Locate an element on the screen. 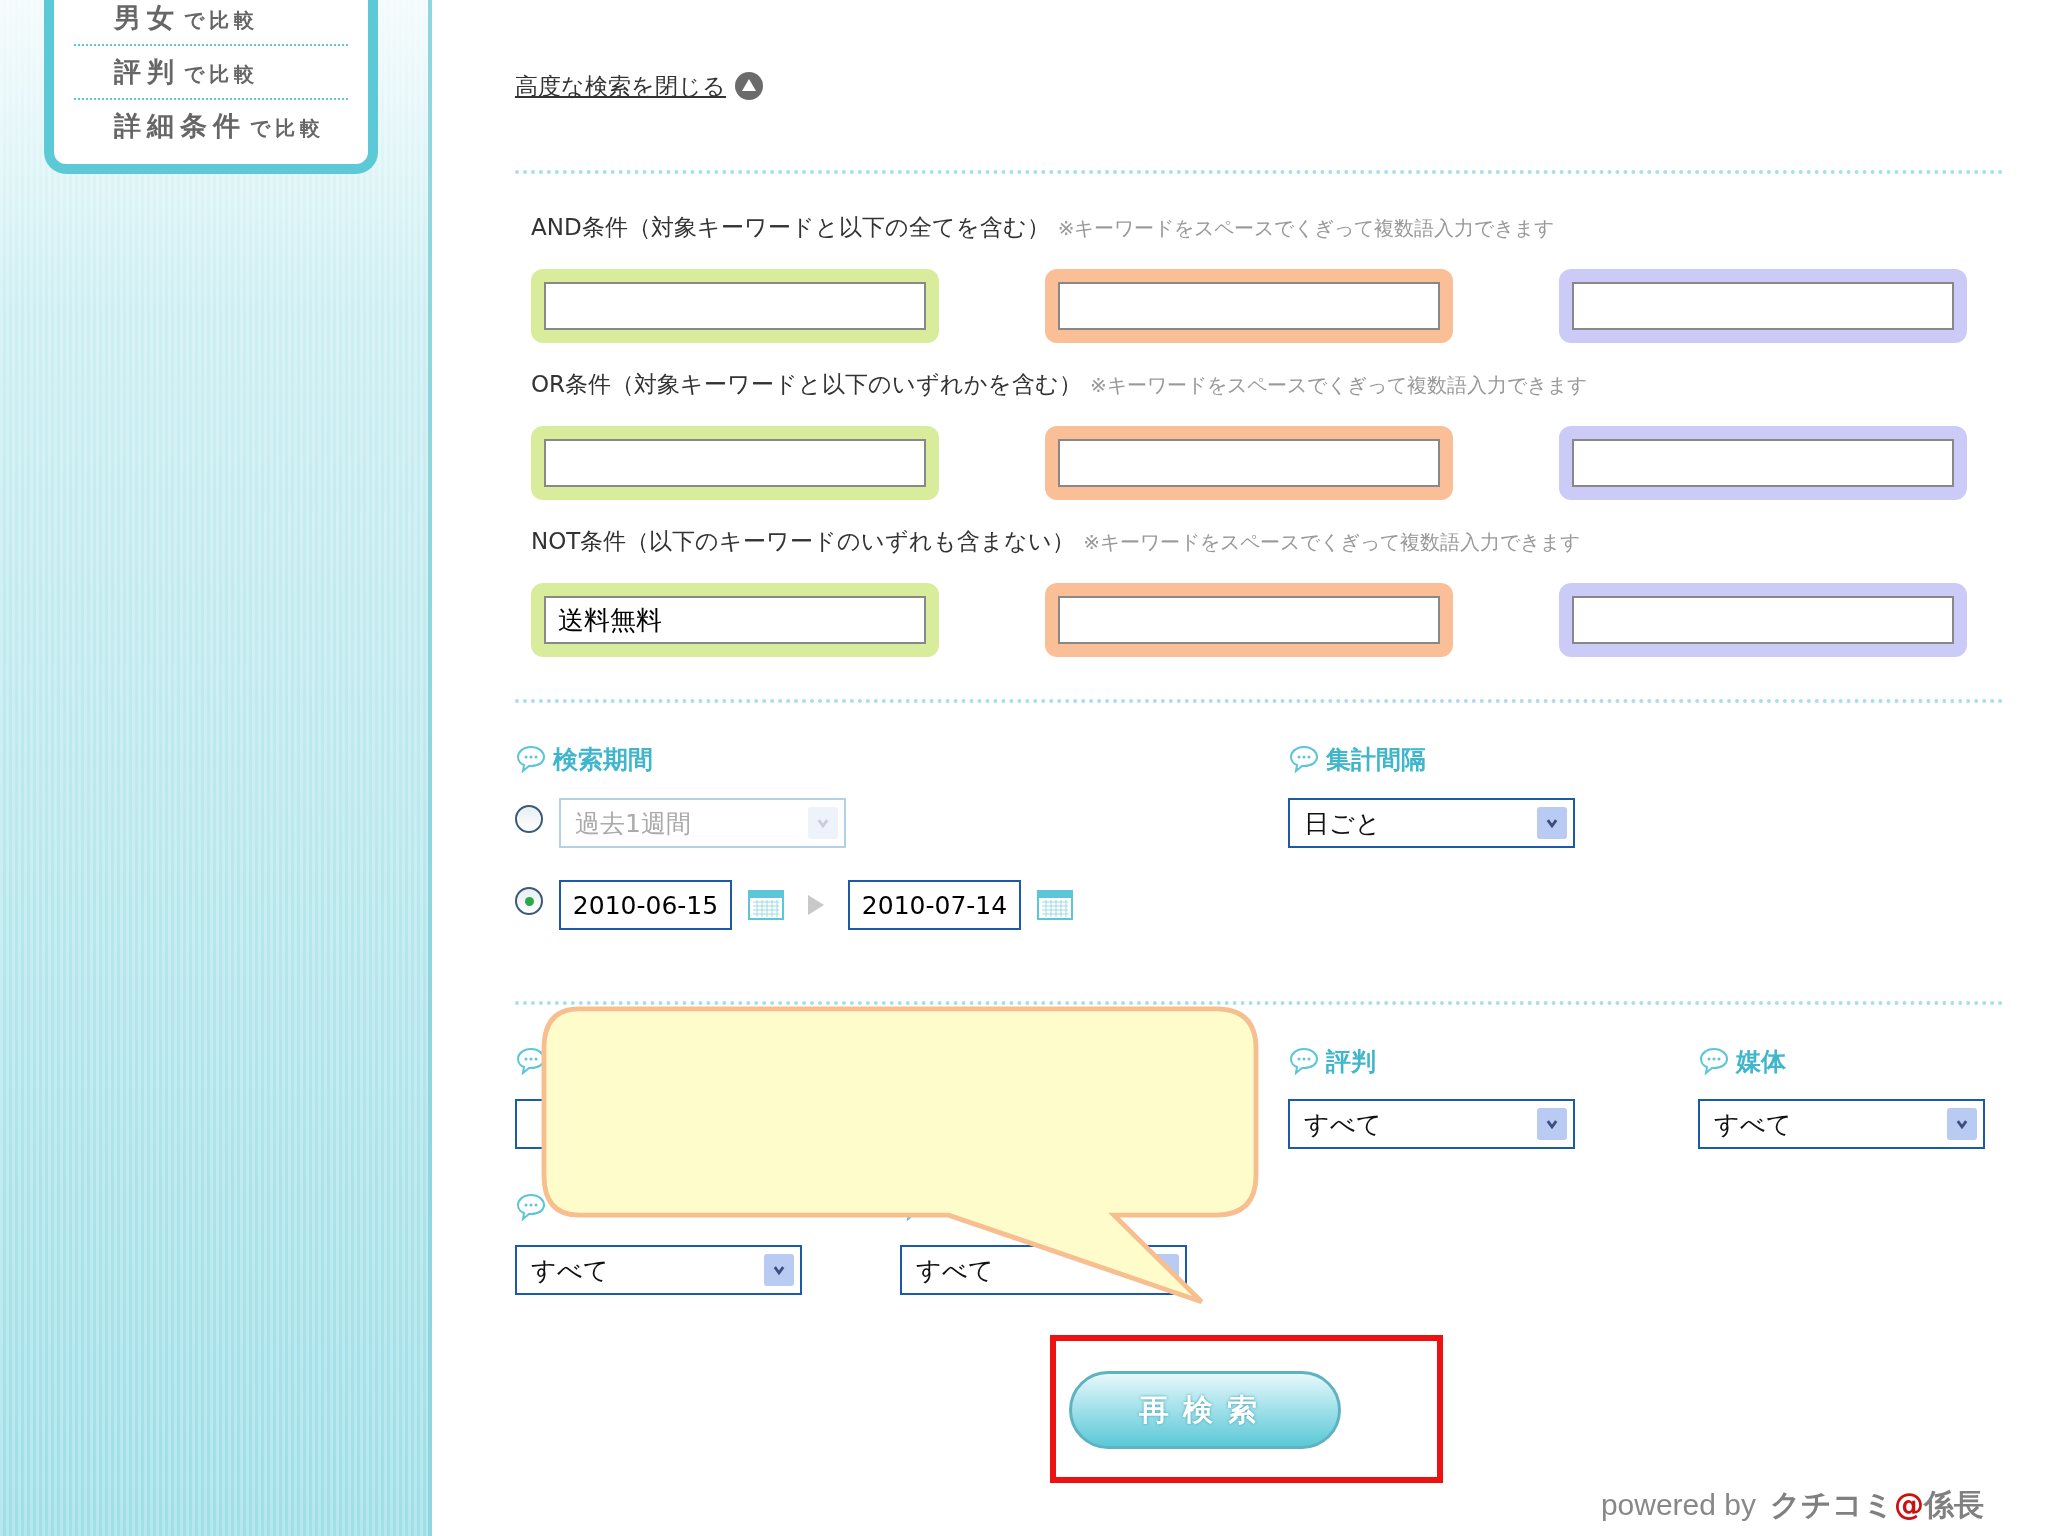 Image resolution: width=2048 pixels, height=1536 pixels. powered-by-text: powered by is located at coordinates (1678, 1505).